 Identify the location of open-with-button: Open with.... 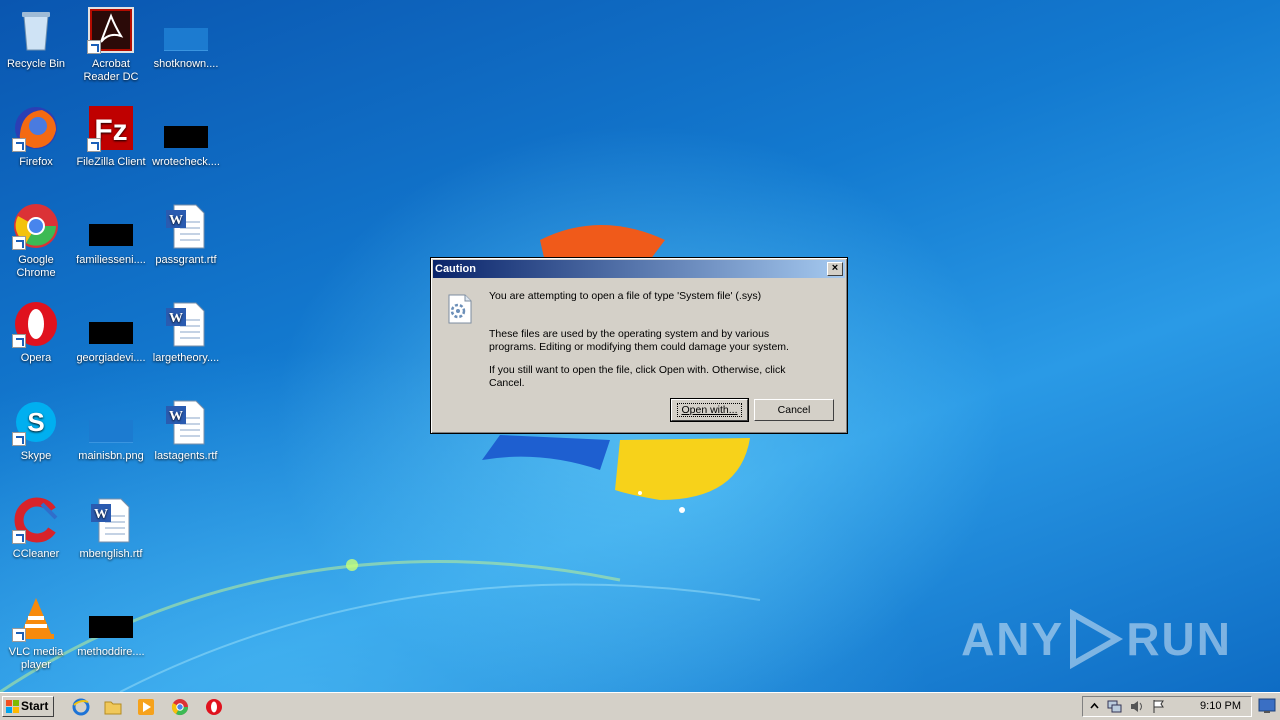
(709, 410).